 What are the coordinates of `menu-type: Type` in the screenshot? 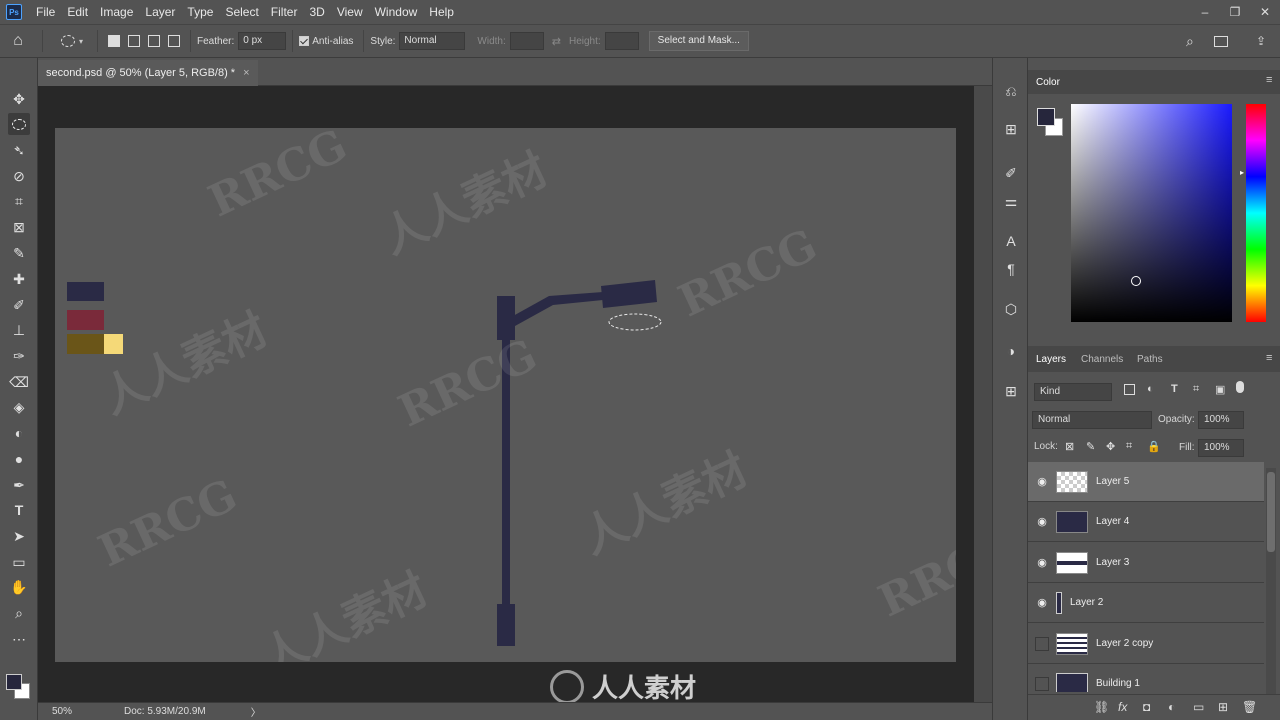 It's located at (200, 12).